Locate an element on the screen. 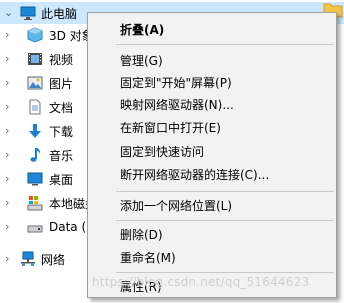  tree-item-label: 文档 is located at coordinates (61, 107).